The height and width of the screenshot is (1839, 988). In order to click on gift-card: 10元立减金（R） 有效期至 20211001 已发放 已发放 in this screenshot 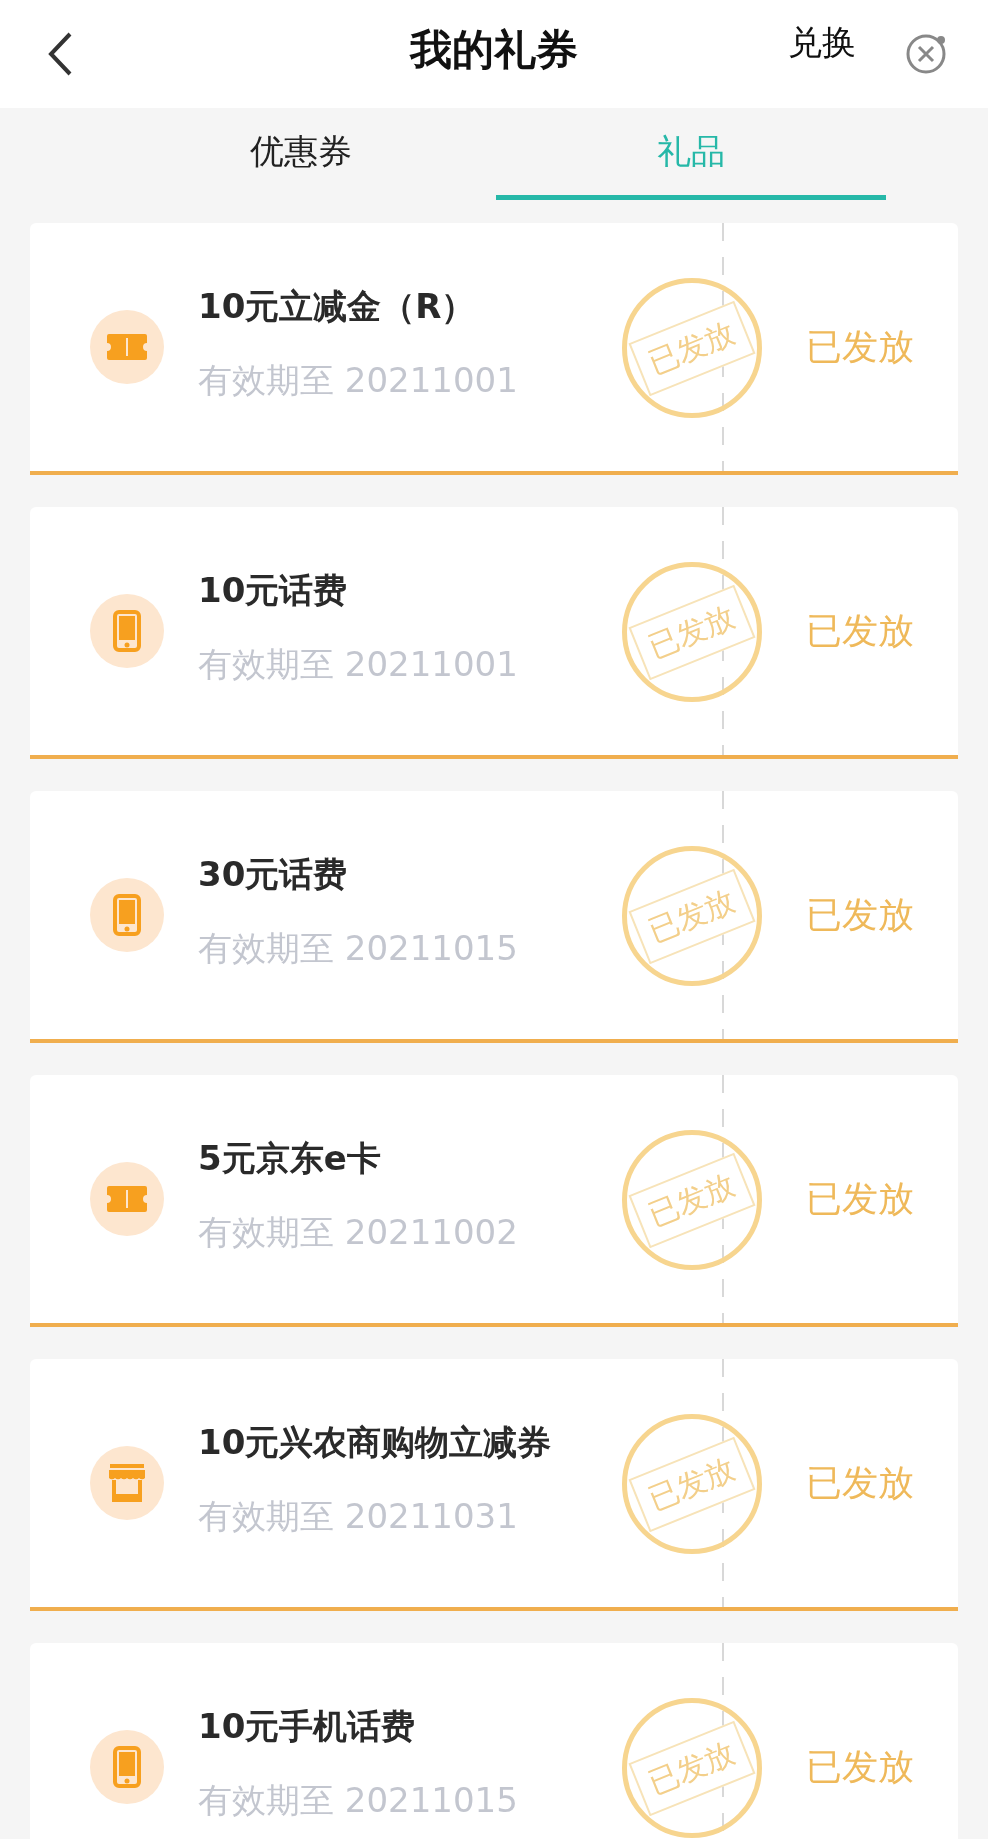, I will do `click(494, 349)`.